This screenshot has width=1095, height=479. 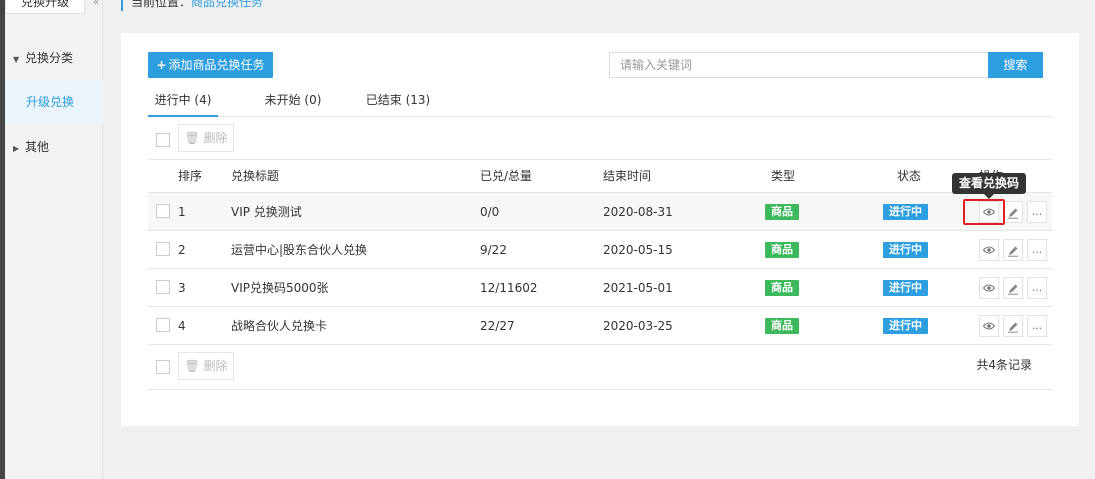 I want to click on row-end-time: 2020-05-15, so click(x=638, y=250).